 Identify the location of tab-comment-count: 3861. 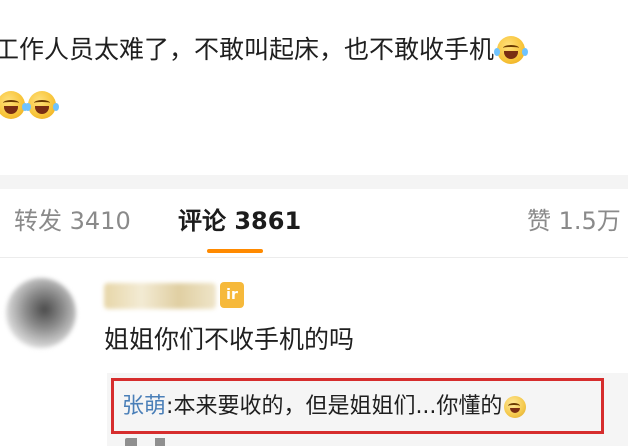
(268, 221).